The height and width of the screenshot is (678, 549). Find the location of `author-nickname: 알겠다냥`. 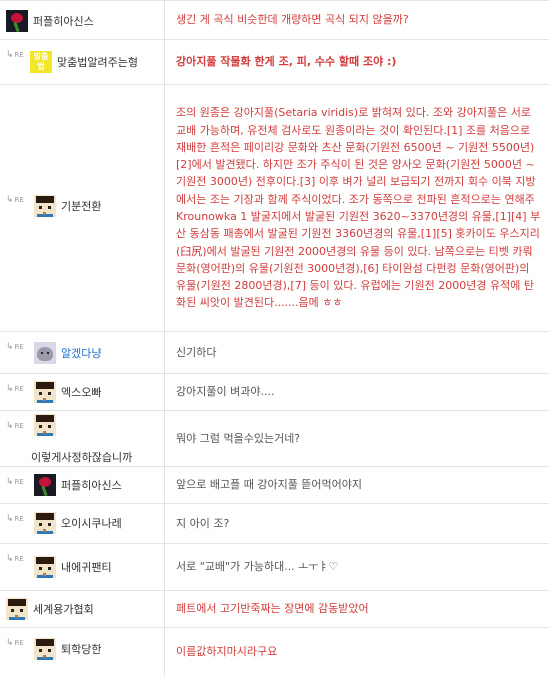

author-nickname: 알겠다냥 is located at coordinates (81, 353).